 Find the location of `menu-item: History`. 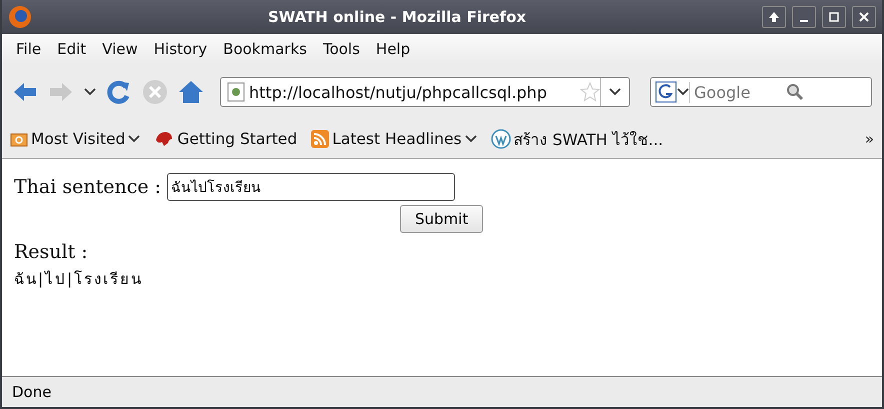

menu-item: History is located at coordinates (181, 49).